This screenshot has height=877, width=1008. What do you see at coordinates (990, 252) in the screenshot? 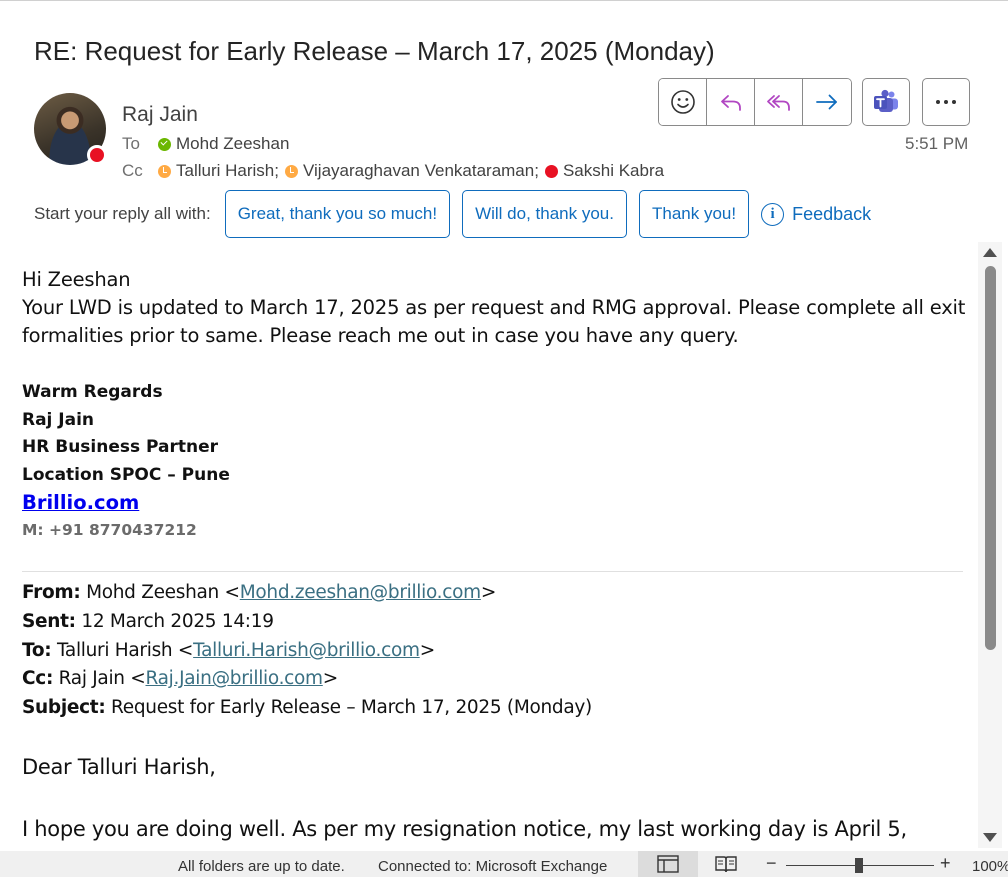
I see `scroll-up-icon` at bounding box center [990, 252].